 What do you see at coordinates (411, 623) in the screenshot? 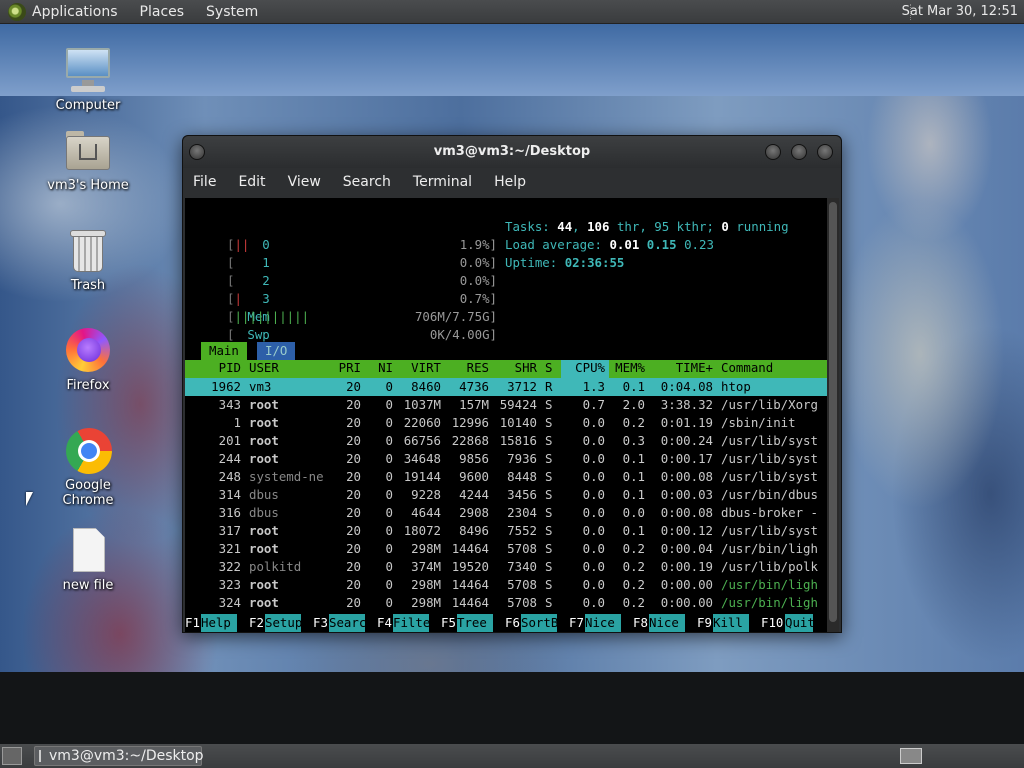
I see `fkey-label-f4: Filter` at bounding box center [411, 623].